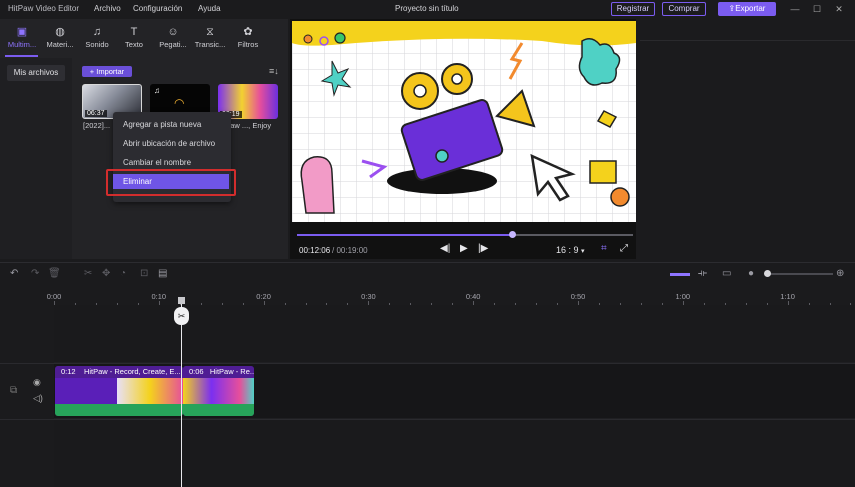 This screenshot has width=855, height=487. I want to click on tab-sonido: ♫ Sonido, so click(97, 38).